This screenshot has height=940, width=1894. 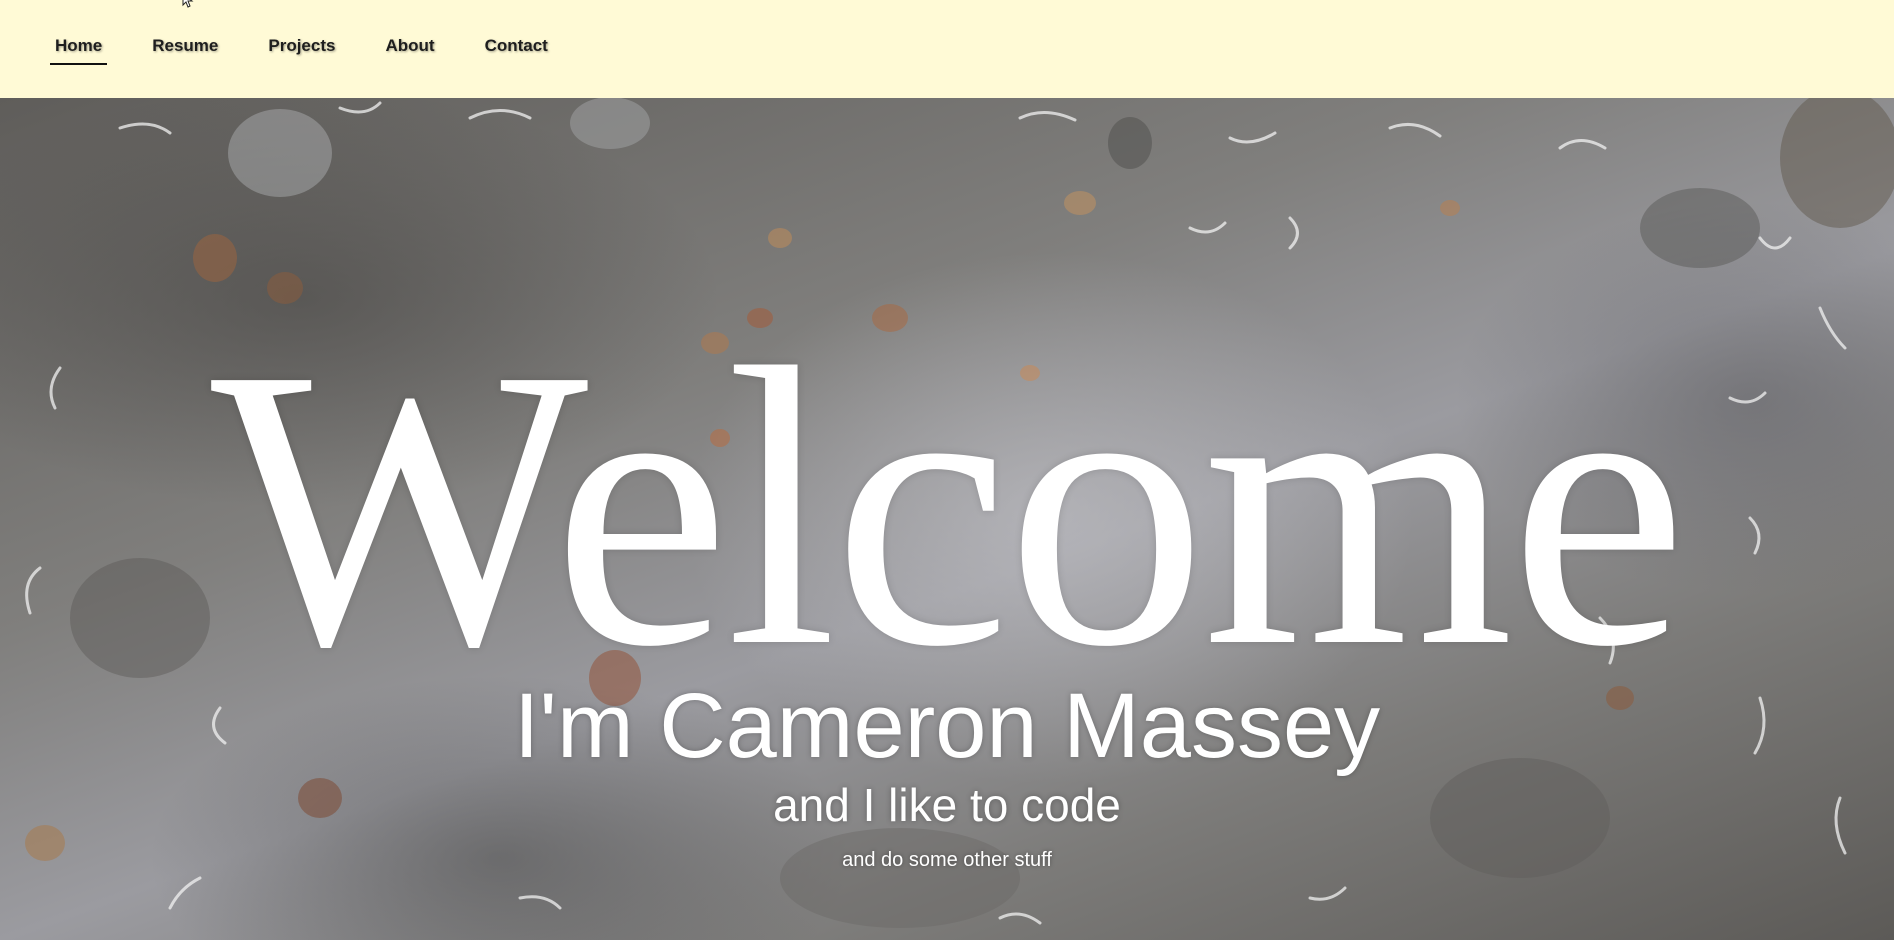 What do you see at coordinates (188, 4) in the screenshot?
I see `mouse-pointer-icon` at bounding box center [188, 4].